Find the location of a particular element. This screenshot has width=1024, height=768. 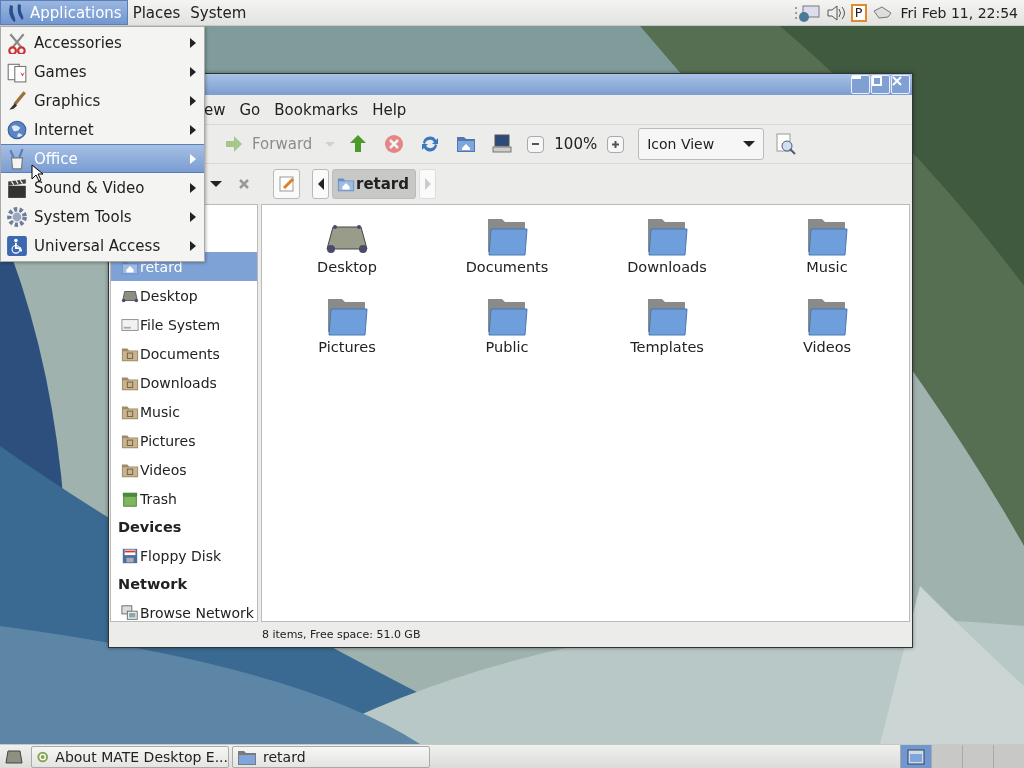

file-item: Desktop is located at coordinates (347, 257).